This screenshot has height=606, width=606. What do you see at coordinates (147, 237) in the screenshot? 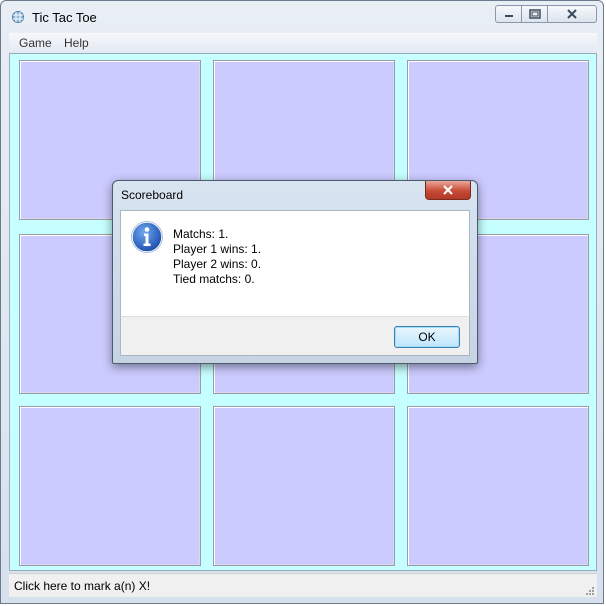
I see `info-icon` at bounding box center [147, 237].